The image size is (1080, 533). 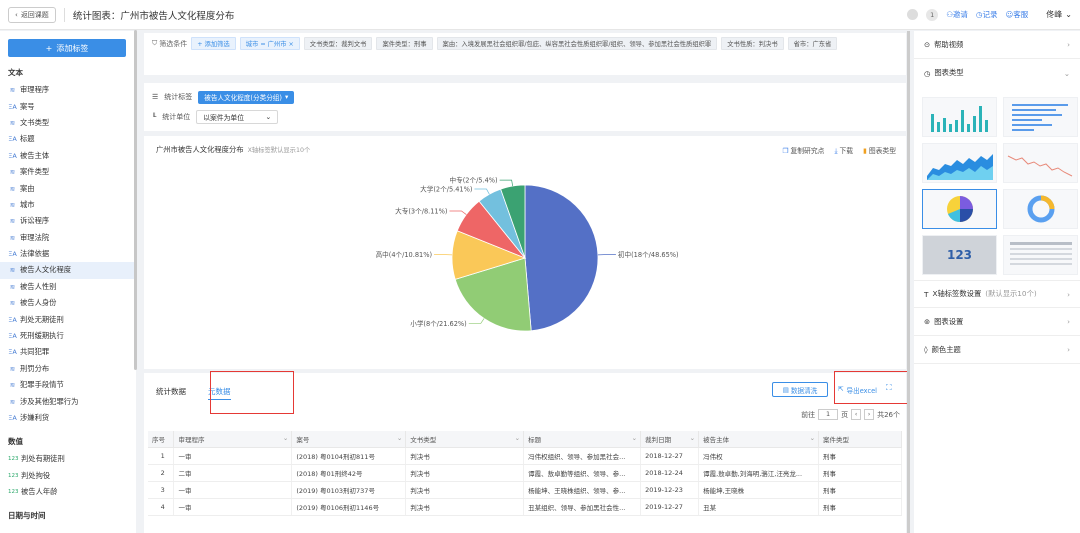 I want to click on table-header-cell: 审理程序 ⌄, so click(x=233, y=439).